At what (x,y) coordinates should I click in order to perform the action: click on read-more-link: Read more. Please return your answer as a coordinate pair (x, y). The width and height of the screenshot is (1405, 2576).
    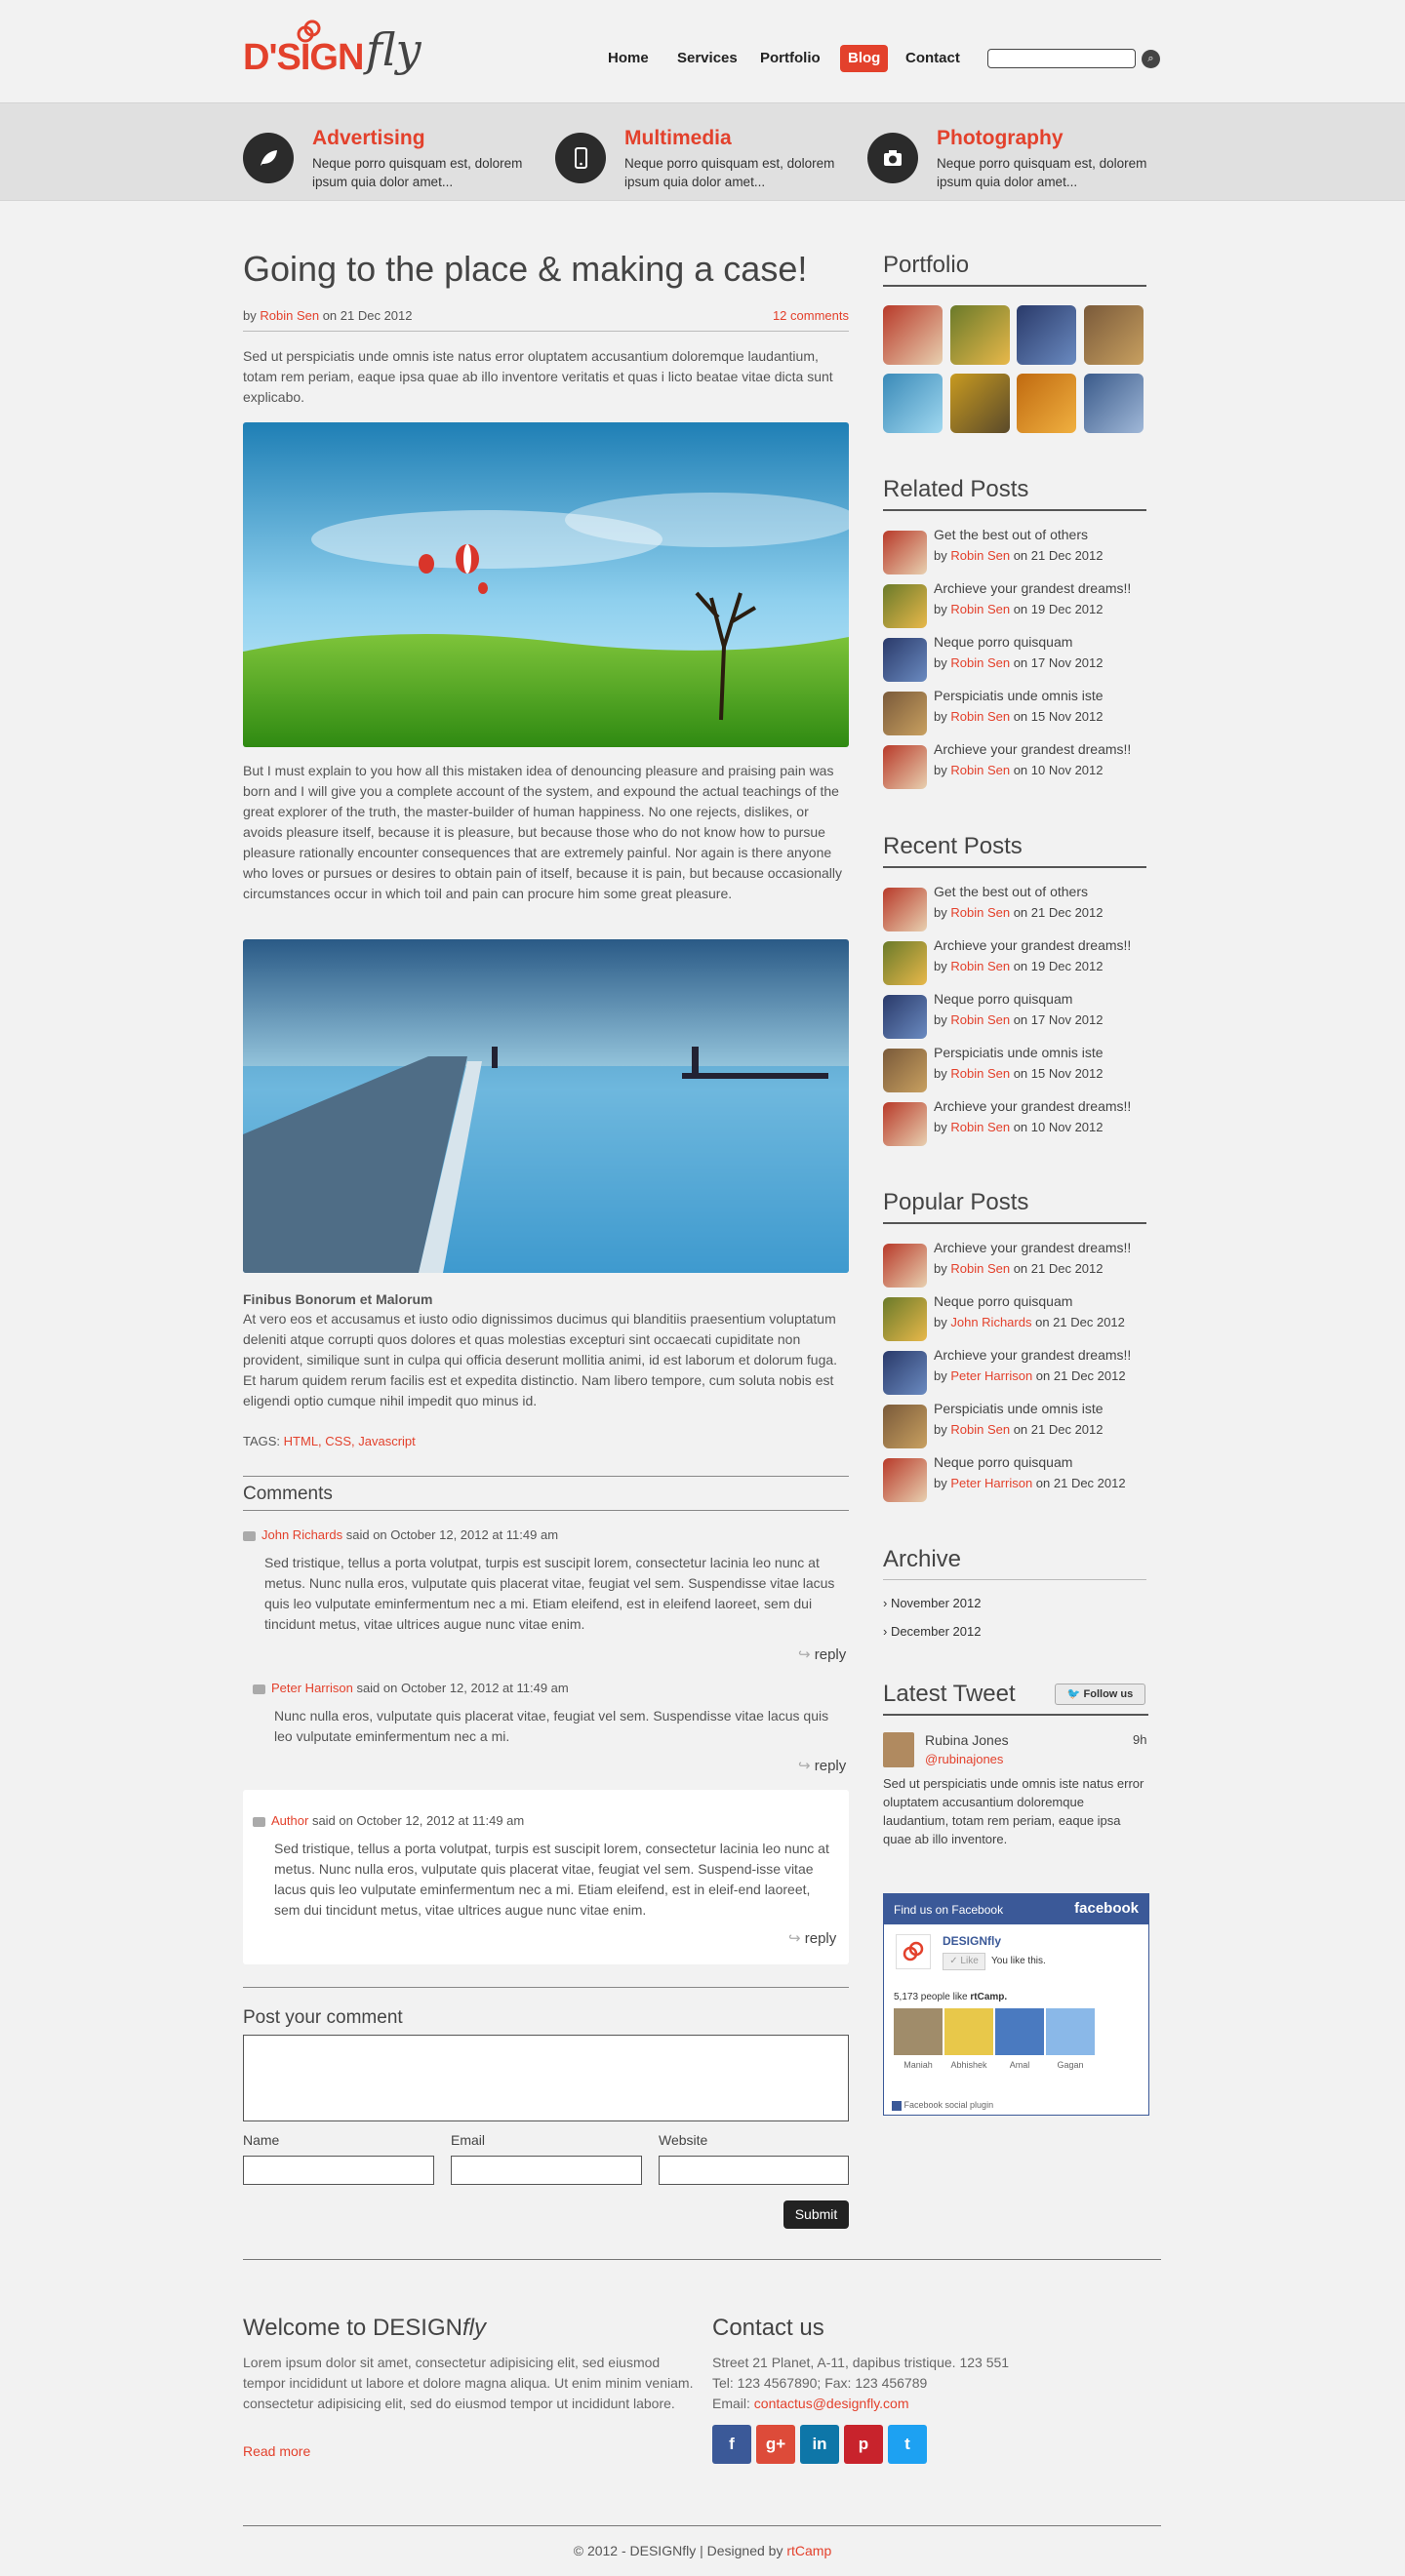
    Looking at the image, I should click on (276, 2451).